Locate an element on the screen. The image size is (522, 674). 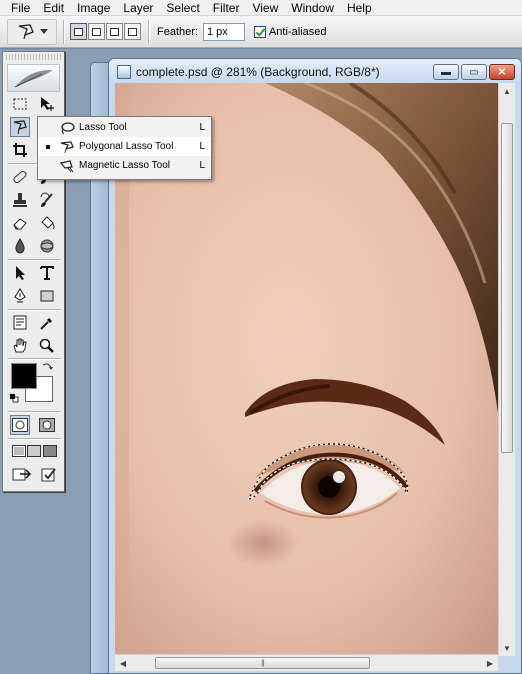
vertical-scroll-thumb is located at coordinates (507, 288).